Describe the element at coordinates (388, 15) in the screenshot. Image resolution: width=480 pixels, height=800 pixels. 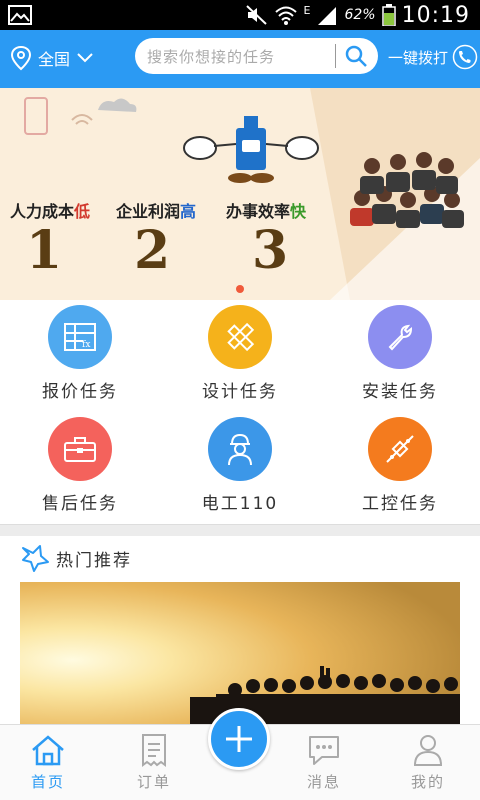
I see `battery-icon` at that location.